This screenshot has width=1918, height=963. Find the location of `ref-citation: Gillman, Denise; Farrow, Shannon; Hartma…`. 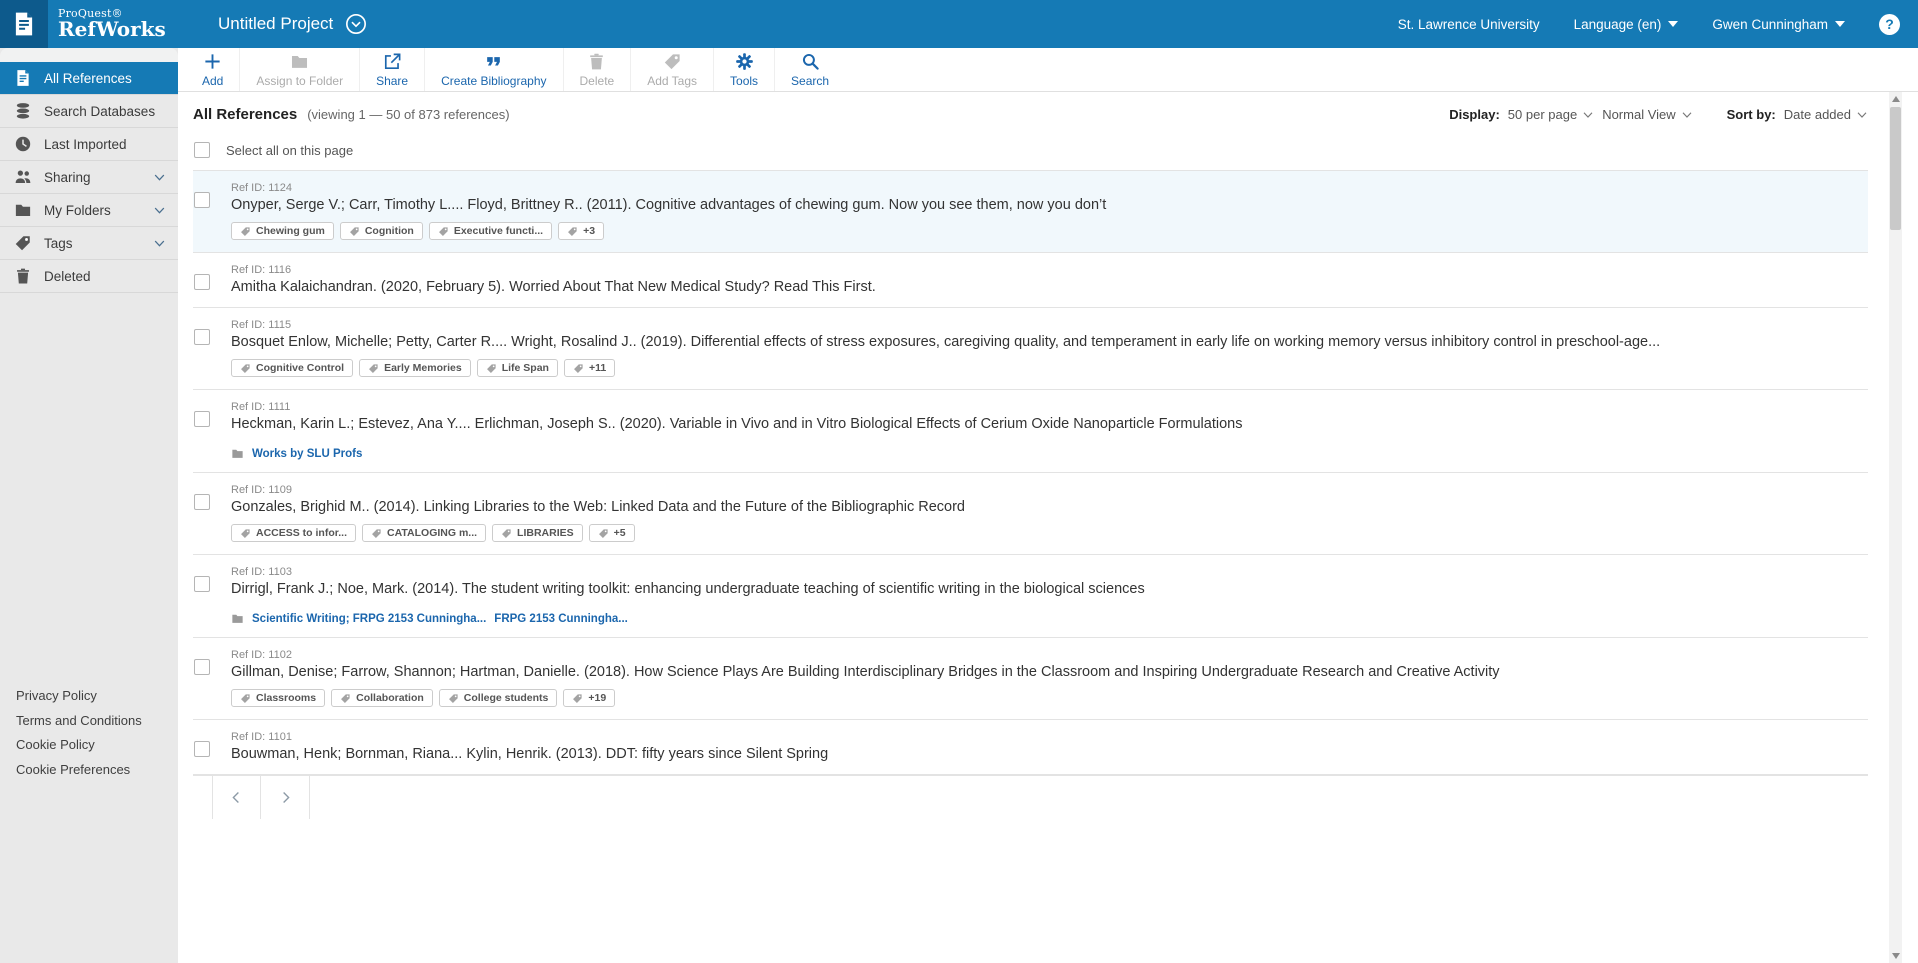

ref-citation: Gillman, Denise; Farrow, Shannon; Hartma… is located at coordinates (865, 672).